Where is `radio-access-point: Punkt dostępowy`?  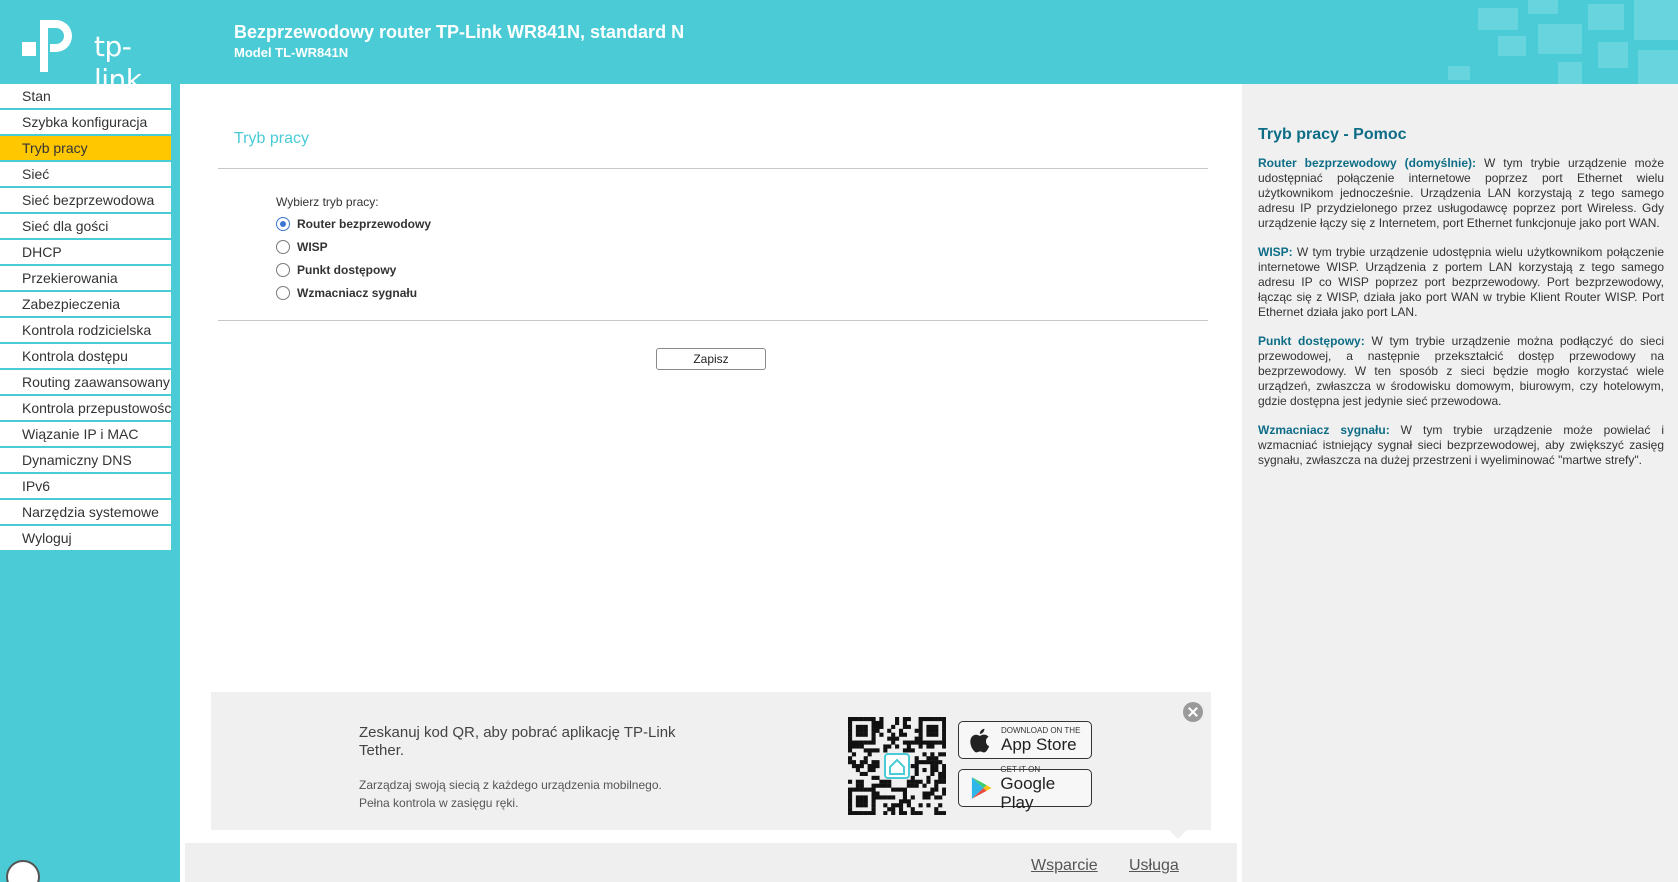 radio-access-point: Punkt dostępowy is located at coordinates (336, 270).